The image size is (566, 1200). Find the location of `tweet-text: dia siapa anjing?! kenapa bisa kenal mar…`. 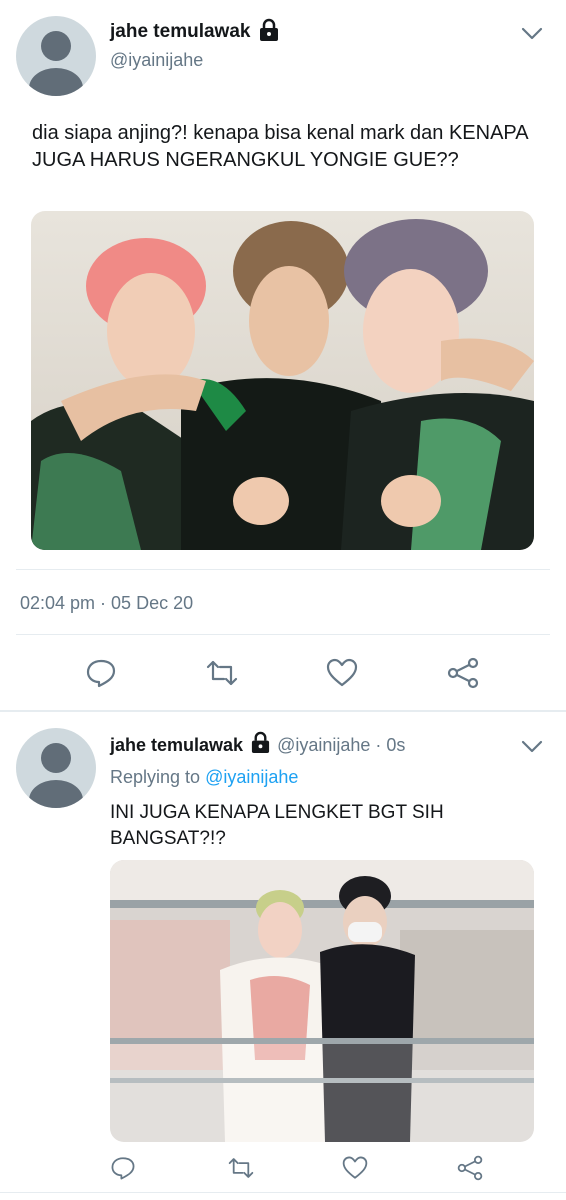

tweet-text: dia siapa anjing?! kenapa bisa kenal mar… is located at coordinates (280, 146).